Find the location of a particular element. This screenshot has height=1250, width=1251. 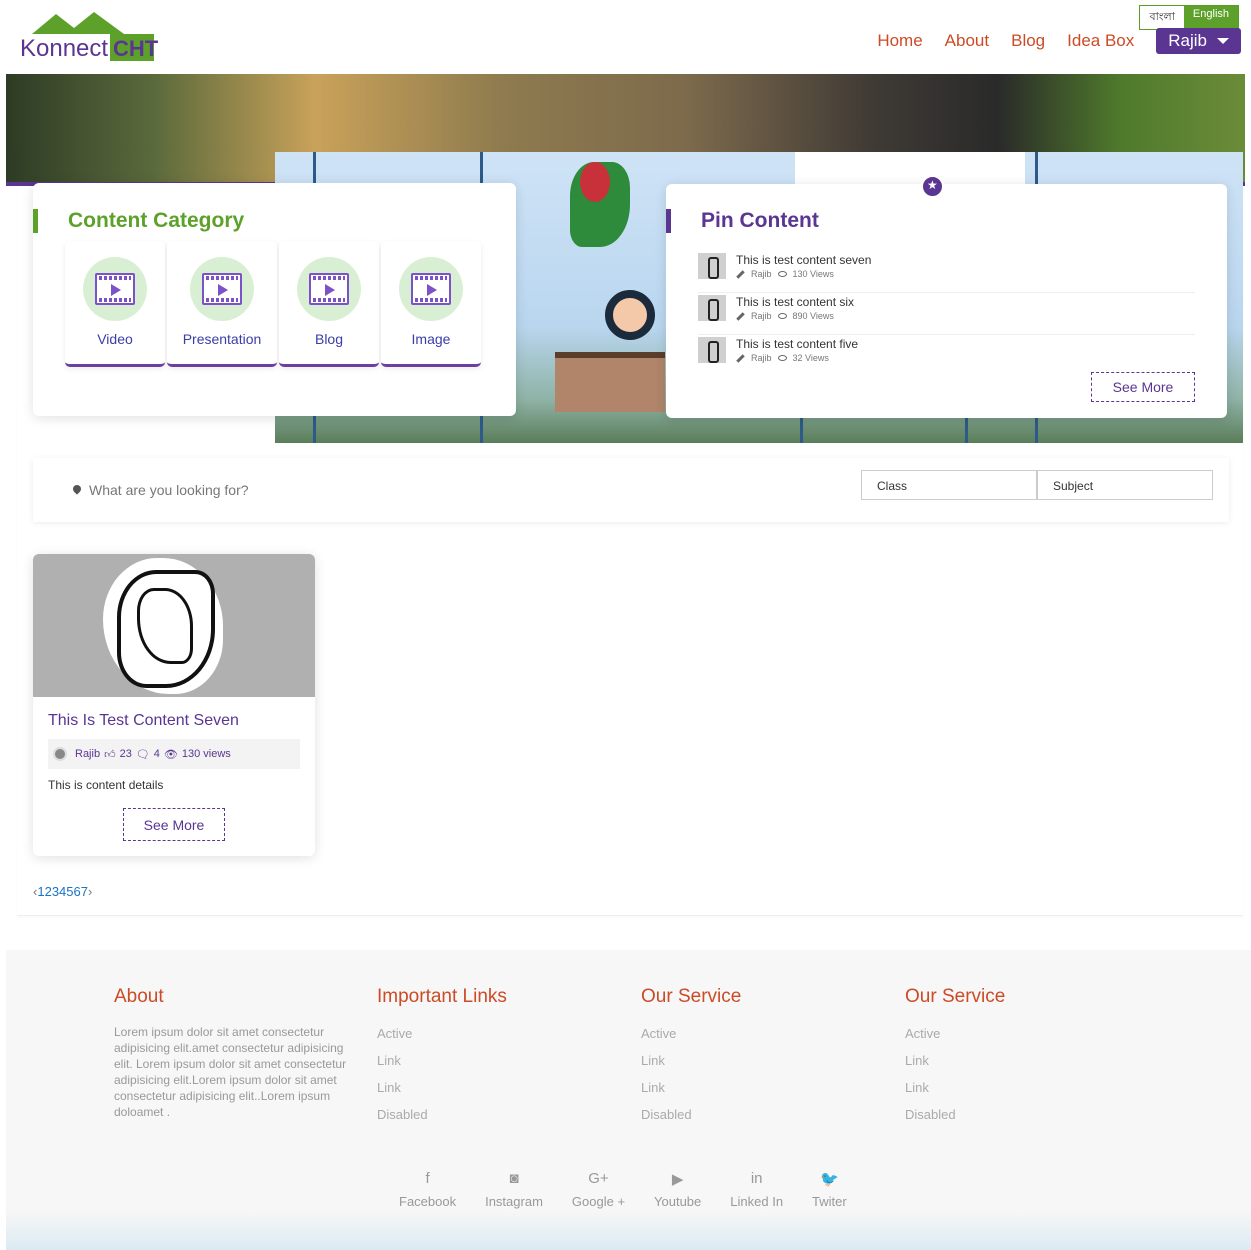

user-name: Rajib is located at coordinates (1187, 40).